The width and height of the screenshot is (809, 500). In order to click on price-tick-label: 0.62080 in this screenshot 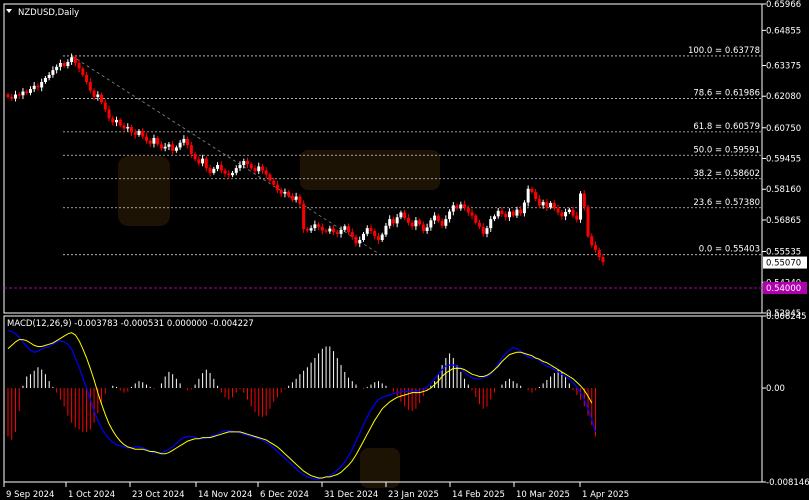, I will do `click(783, 97)`.